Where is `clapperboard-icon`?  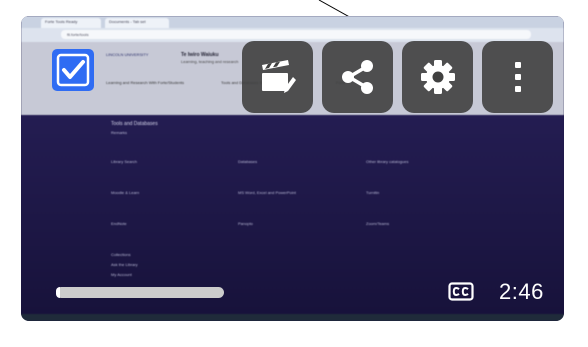 clapperboard-icon is located at coordinates (278, 76).